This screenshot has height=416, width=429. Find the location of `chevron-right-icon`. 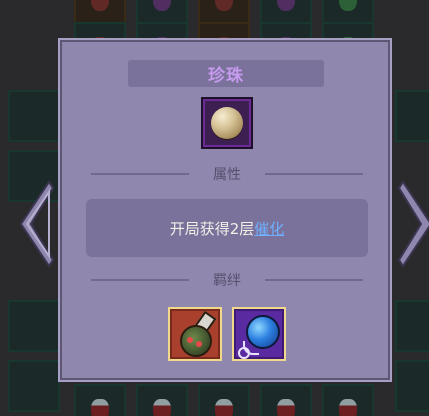

chevron-right-icon is located at coordinates (413, 224).